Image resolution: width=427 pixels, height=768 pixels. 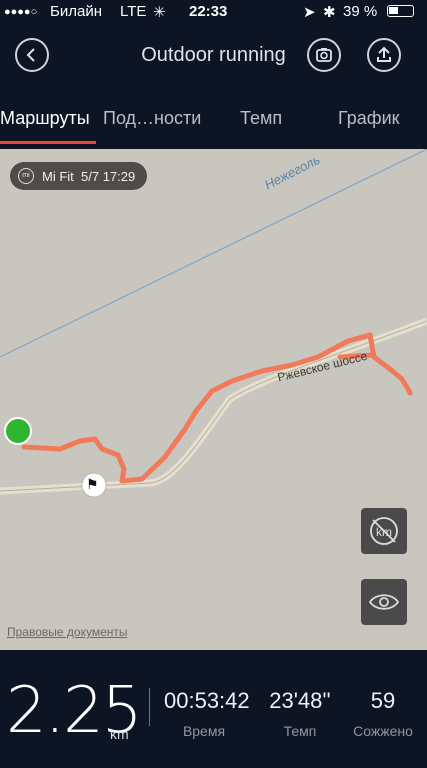 I want to click on divider, so click(x=149, y=707).